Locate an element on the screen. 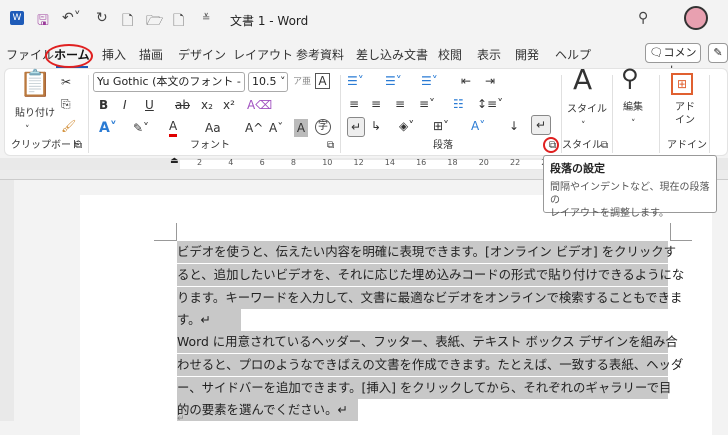 The image size is (728, 435). customize-toolbar-icon: ≚ is located at coordinates (206, 18).